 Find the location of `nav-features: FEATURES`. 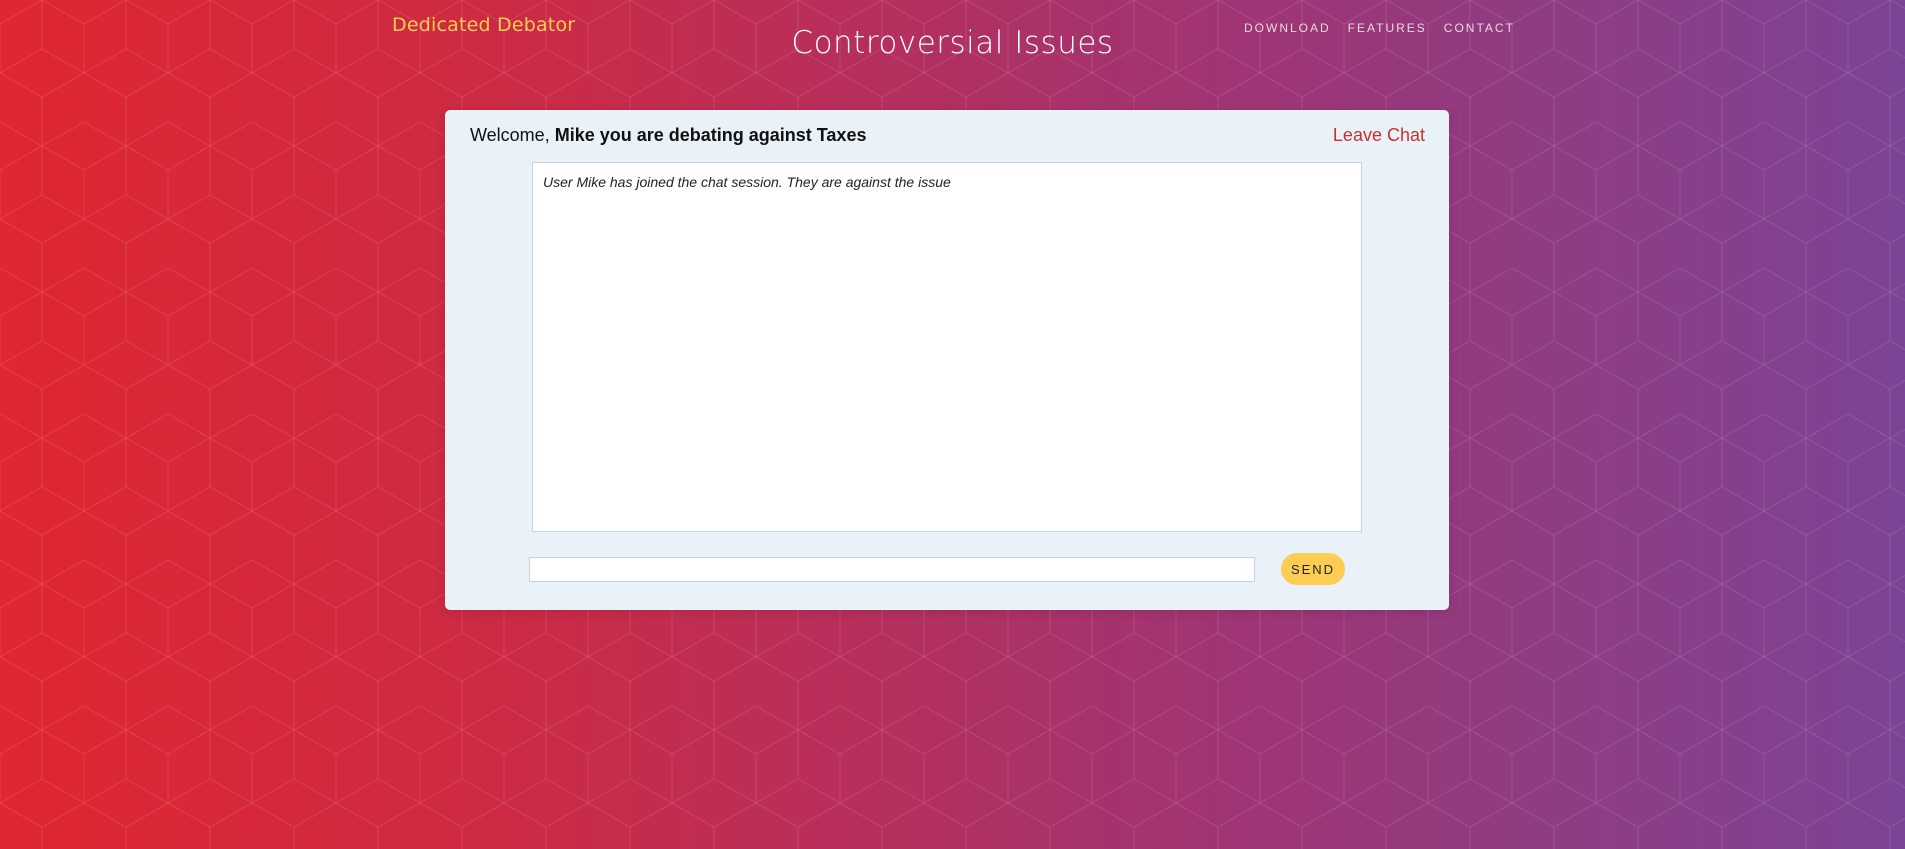

nav-features: FEATURES is located at coordinates (1387, 28).